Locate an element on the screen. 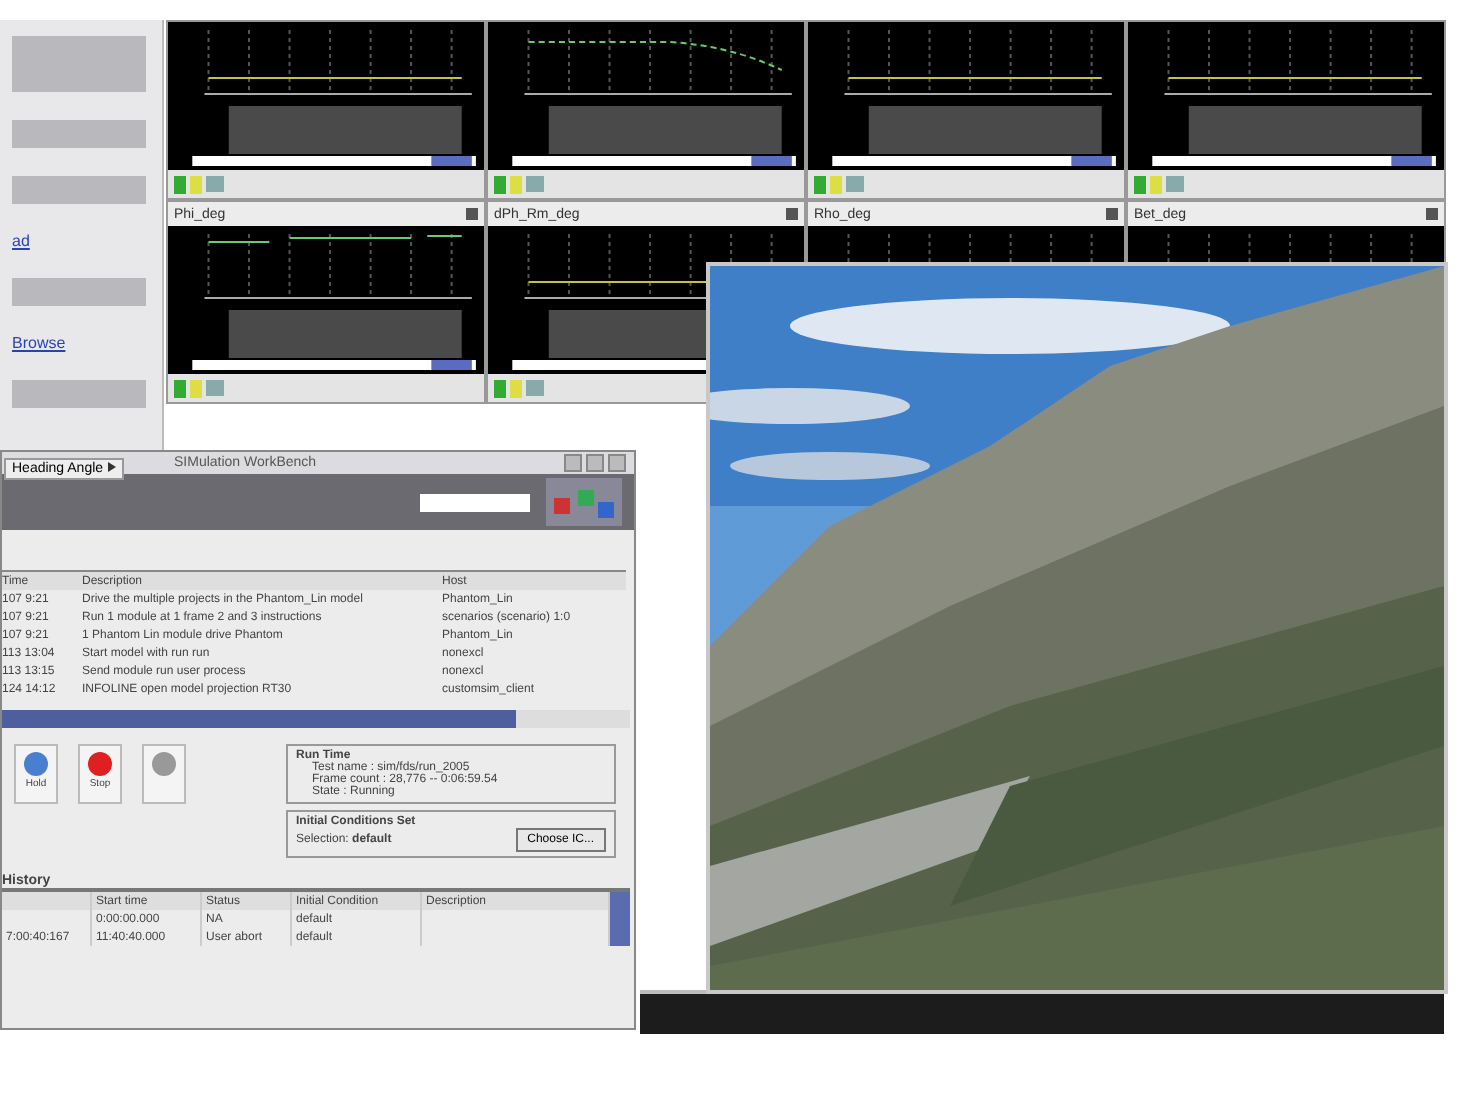 The width and height of the screenshot is (1470, 1108). link: ad is located at coordinates (87, 241).